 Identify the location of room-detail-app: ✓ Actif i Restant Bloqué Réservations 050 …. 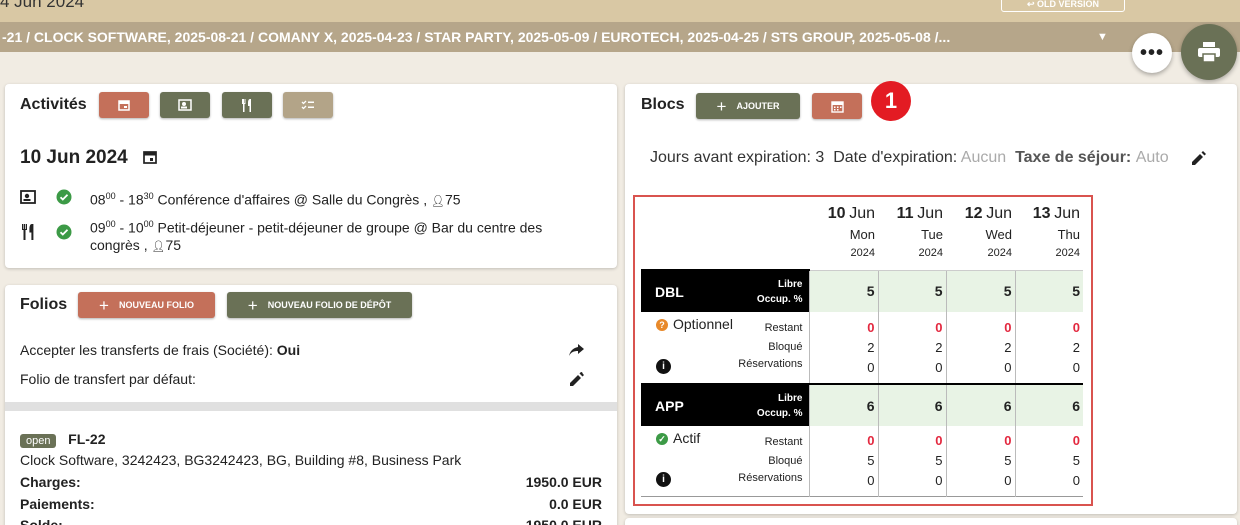
(862, 461).